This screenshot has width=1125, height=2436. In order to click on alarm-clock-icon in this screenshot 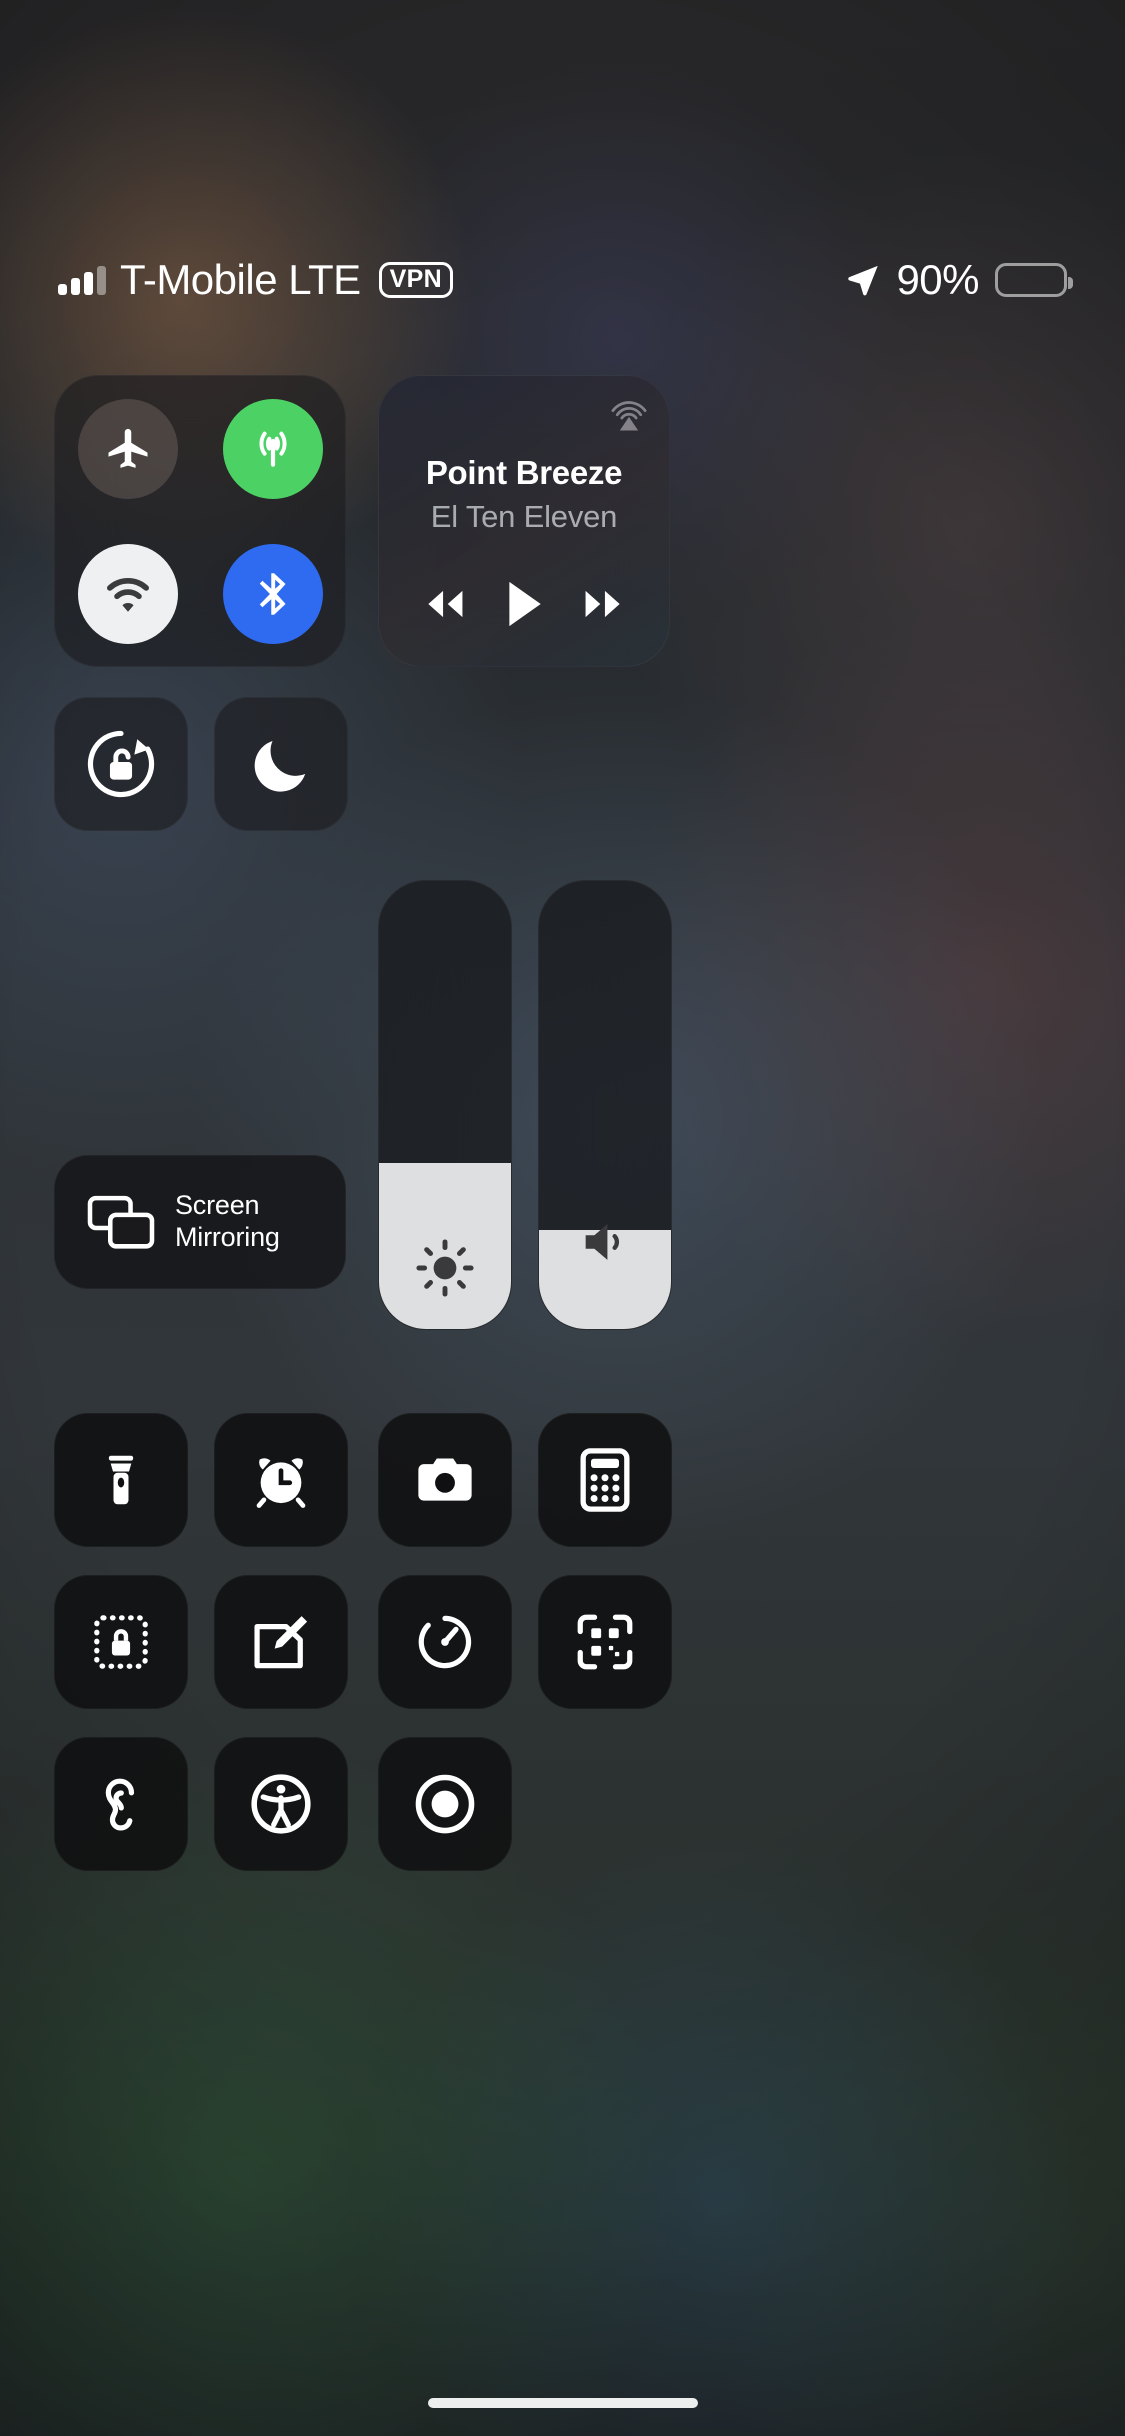, I will do `click(281, 1480)`.